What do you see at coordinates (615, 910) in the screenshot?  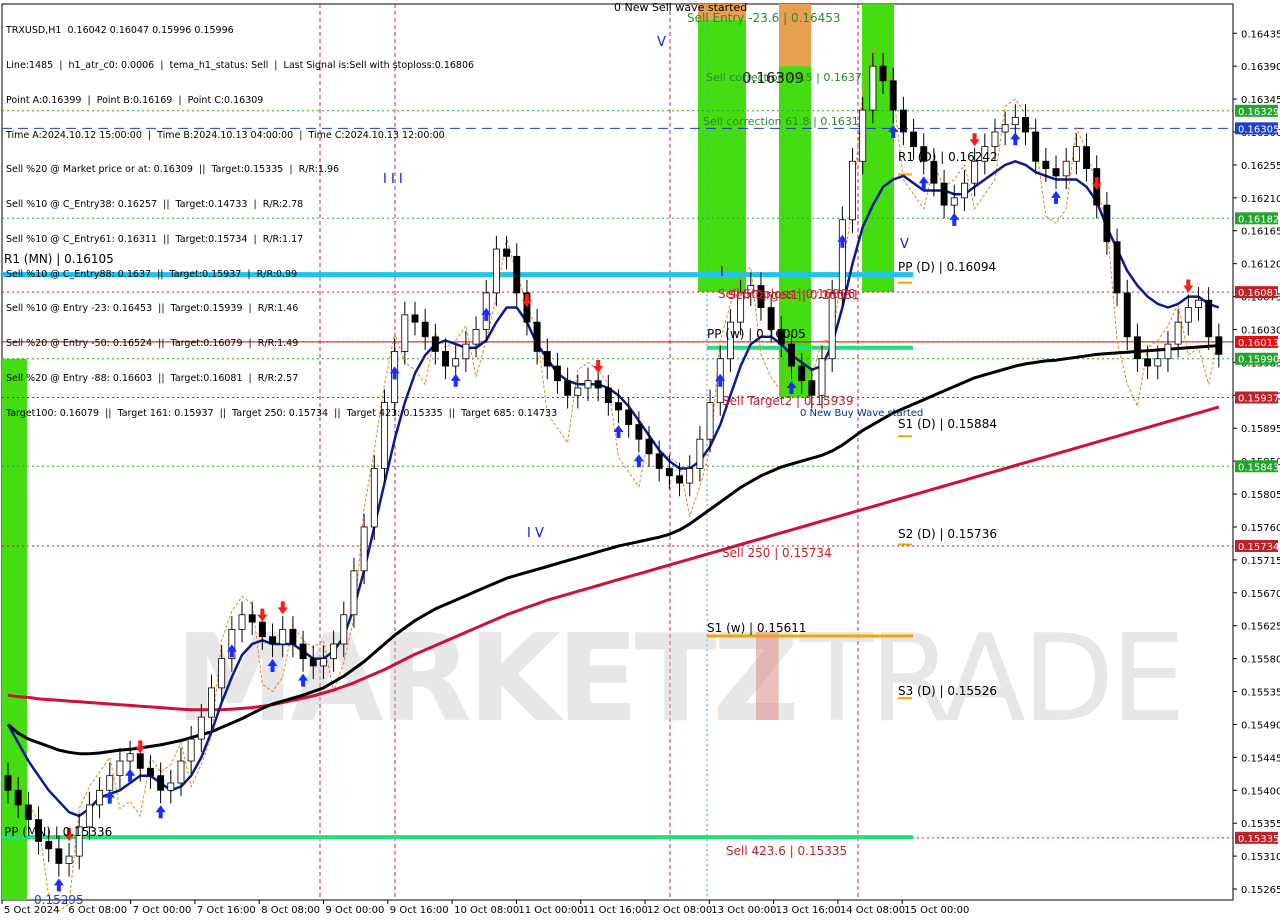 I see `x-tick-label: 11 Oct 16:00` at bounding box center [615, 910].